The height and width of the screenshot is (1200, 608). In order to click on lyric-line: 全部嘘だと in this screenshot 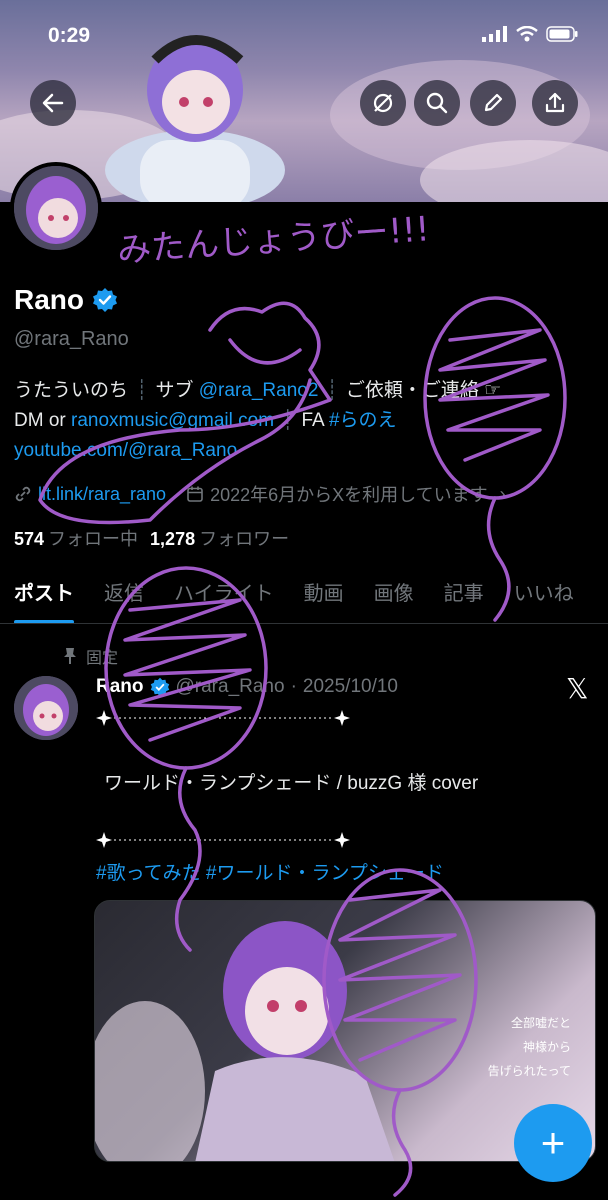, I will do `click(540, 1023)`.